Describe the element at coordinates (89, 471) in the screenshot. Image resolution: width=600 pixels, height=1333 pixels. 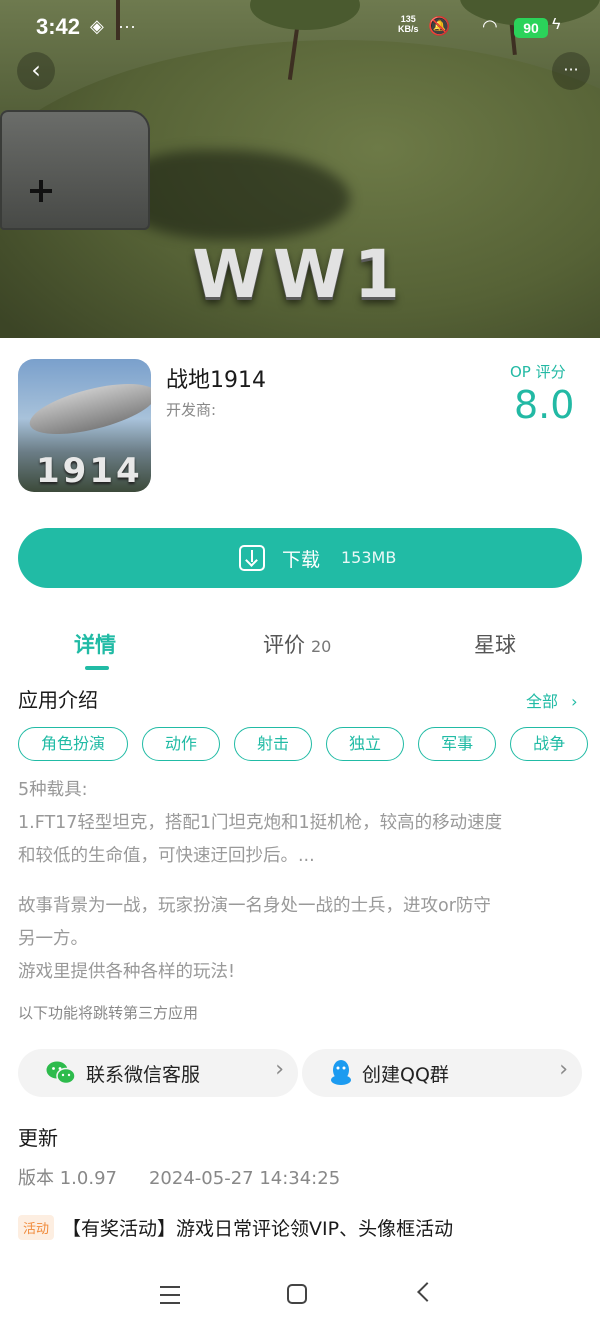
I see `app-icon-text: 1914` at that location.